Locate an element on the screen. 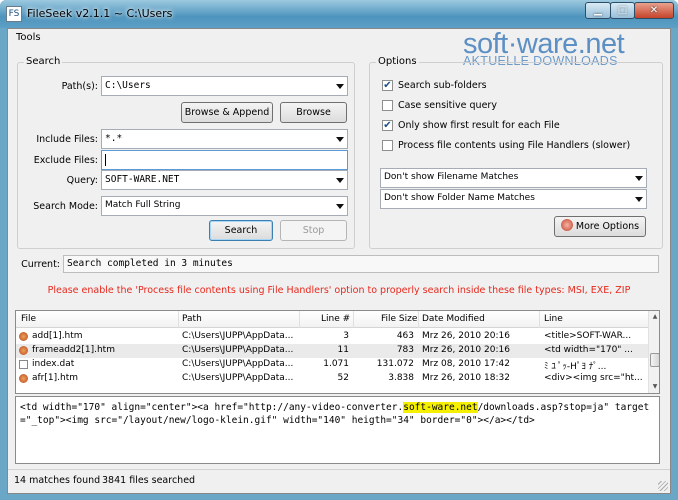  exclude-files-input is located at coordinates (224, 160).